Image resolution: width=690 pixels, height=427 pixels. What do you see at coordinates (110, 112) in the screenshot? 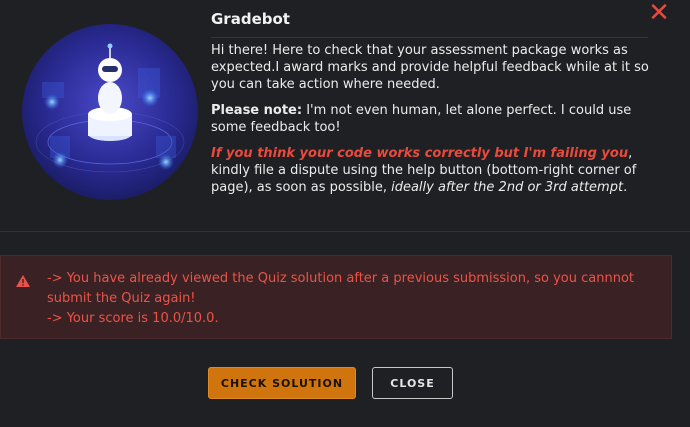
I see `gradebot-robot-illustration` at bounding box center [110, 112].